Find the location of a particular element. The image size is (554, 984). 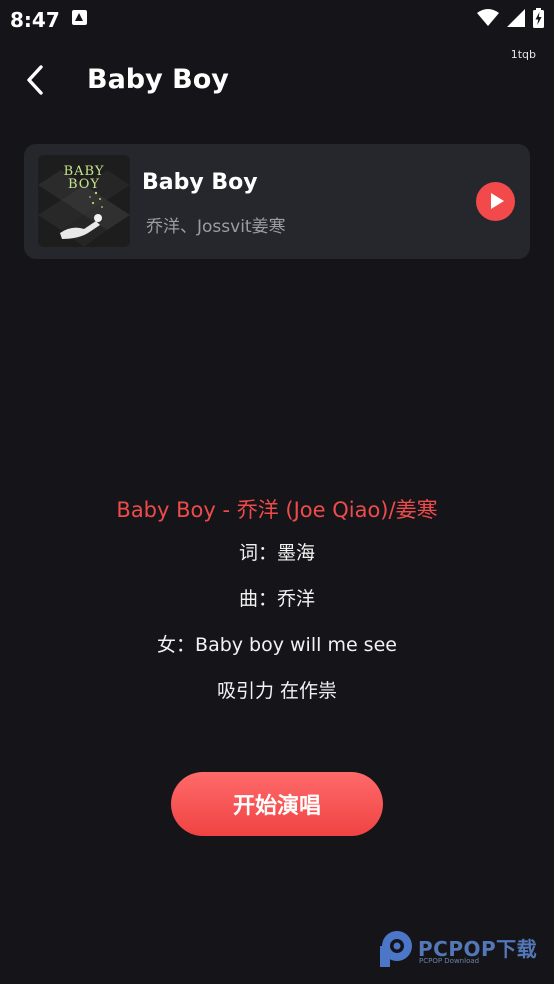

status-time: 8:47 is located at coordinates (35, 20).